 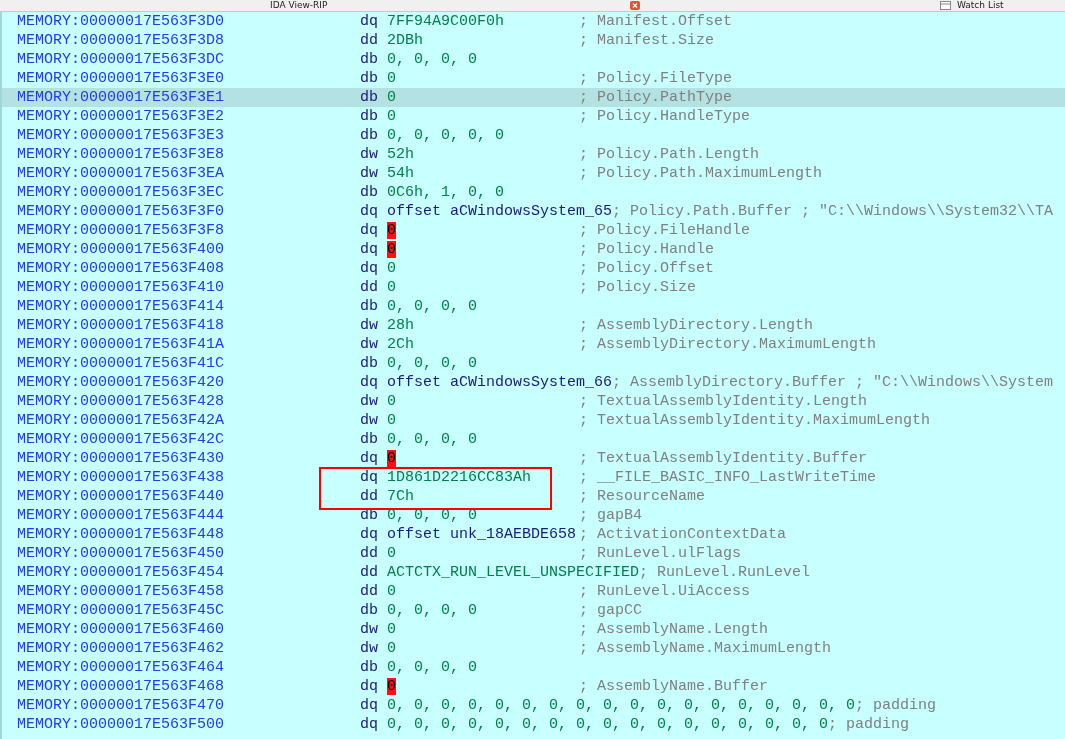 I want to click on operand-value: 7Ch, so click(x=400, y=496).